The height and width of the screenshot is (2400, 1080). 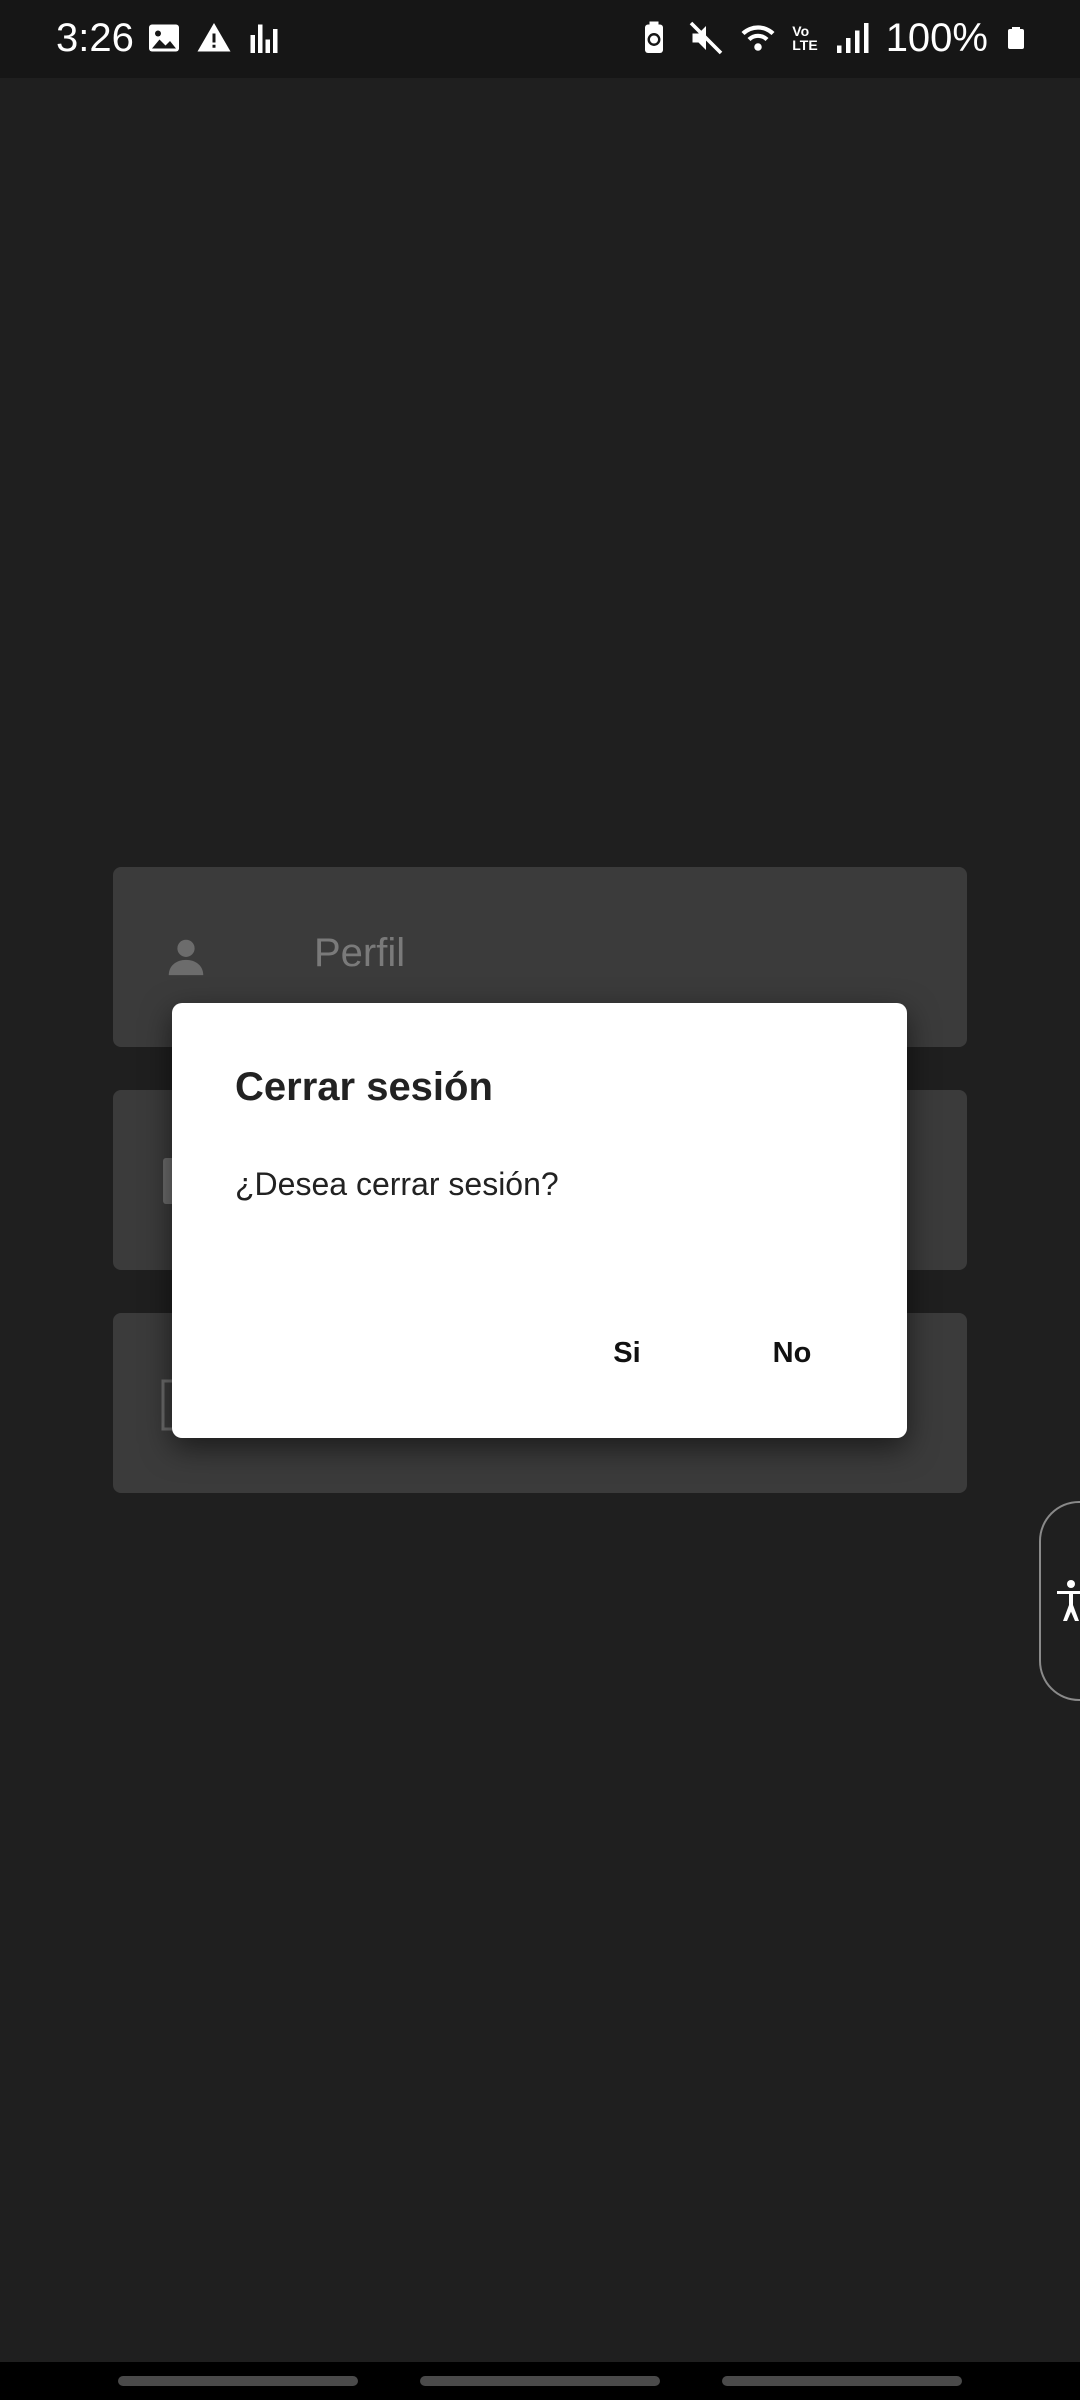 What do you see at coordinates (852, 38) in the screenshot?
I see `signal-icon` at bounding box center [852, 38].